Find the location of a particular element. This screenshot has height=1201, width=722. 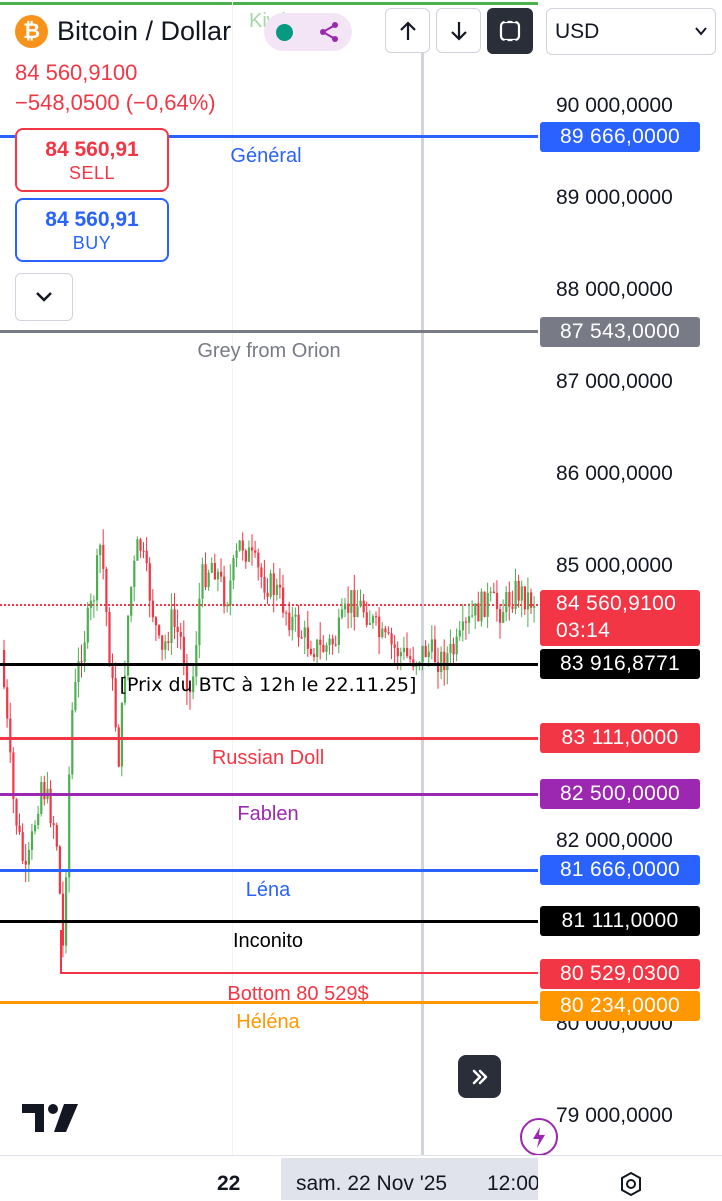

level-price-prix-btc: 83 916,8771 is located at coordinates (620, 664).